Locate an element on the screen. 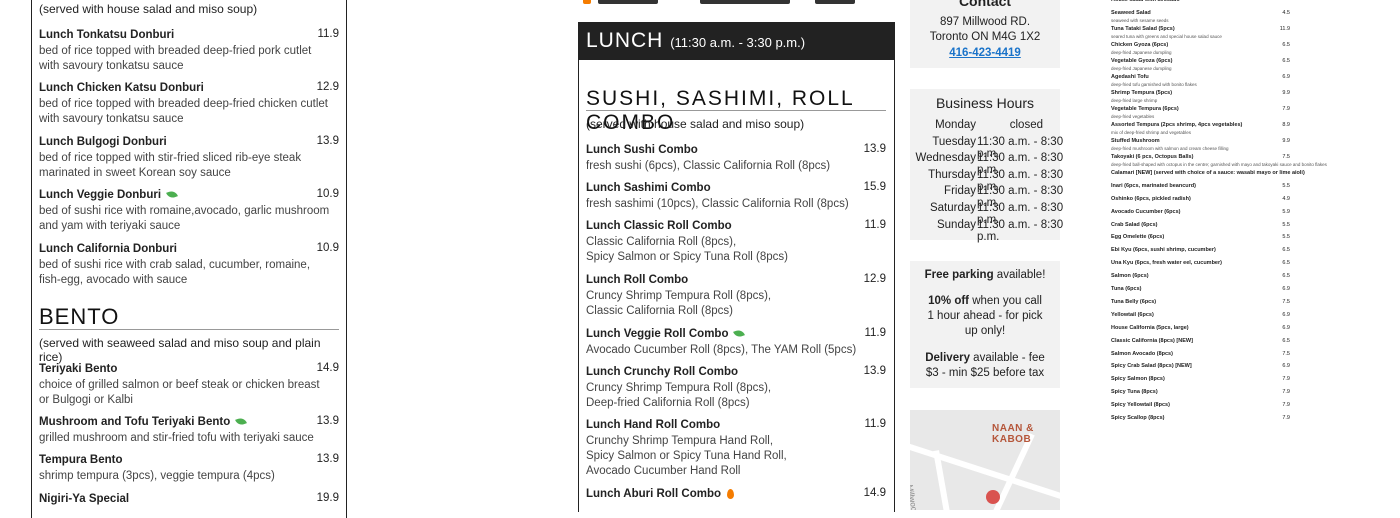  hours-day: Saturday is located at coordinates (952, 208).